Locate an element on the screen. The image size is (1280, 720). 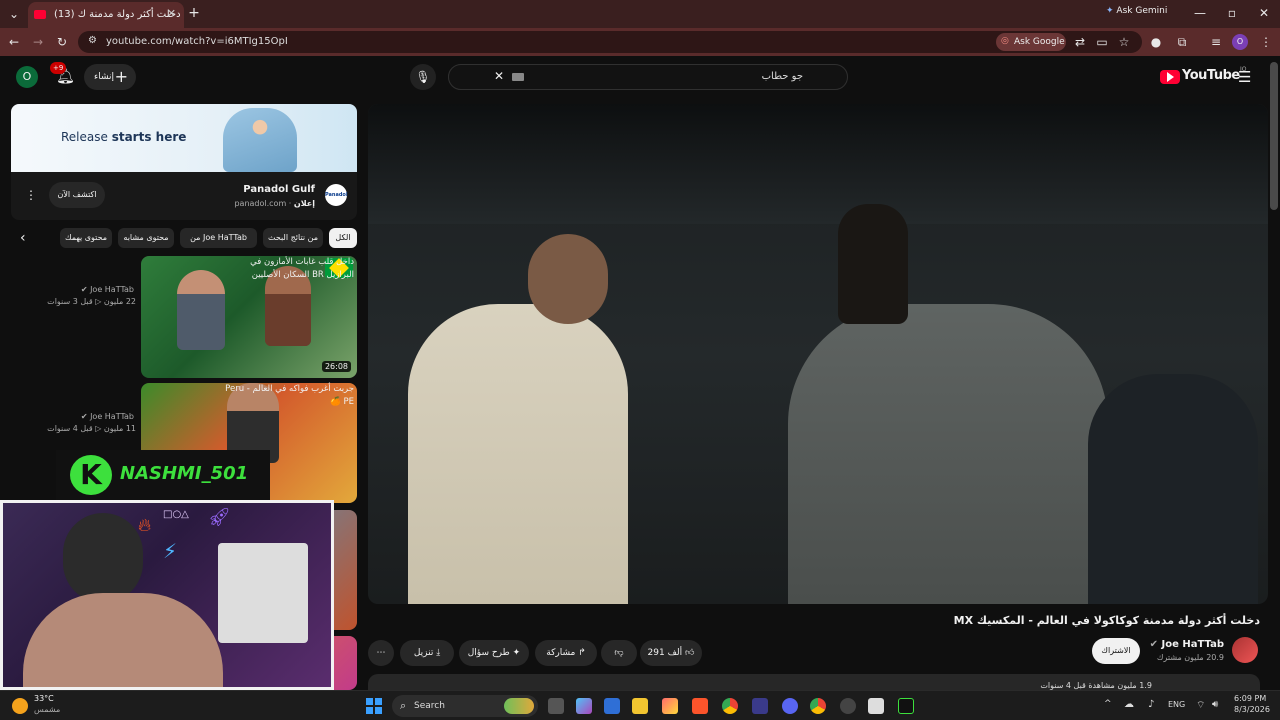
ad-cta-button: اكتشف الآن is located at coordinates (77, 195).